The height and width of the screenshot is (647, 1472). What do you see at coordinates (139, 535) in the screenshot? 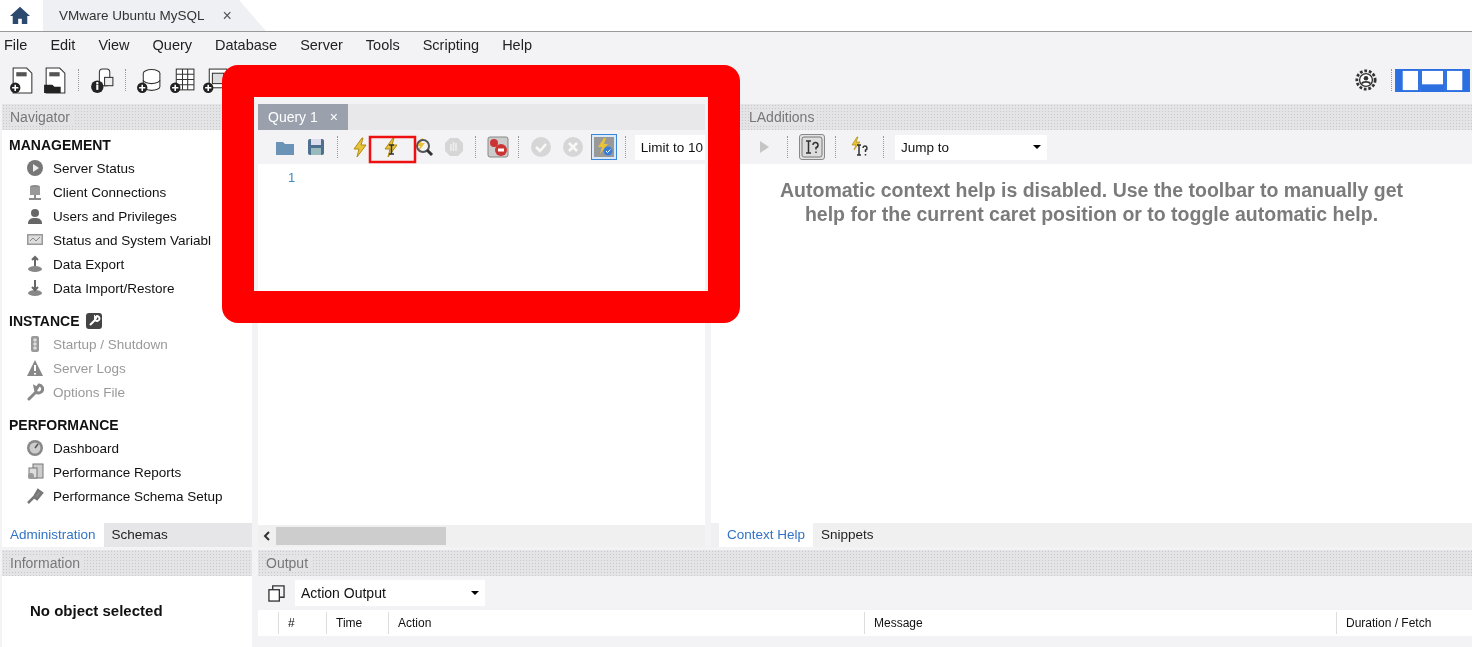
I see `sidebar-tab: Schemas` at bounding box center [139, 535].